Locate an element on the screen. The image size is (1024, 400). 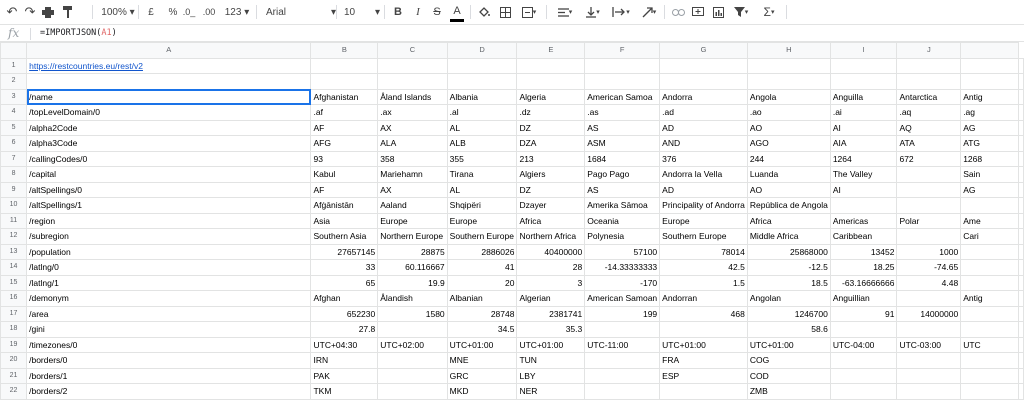
cell: ATG is located at coordinates (989, 143).